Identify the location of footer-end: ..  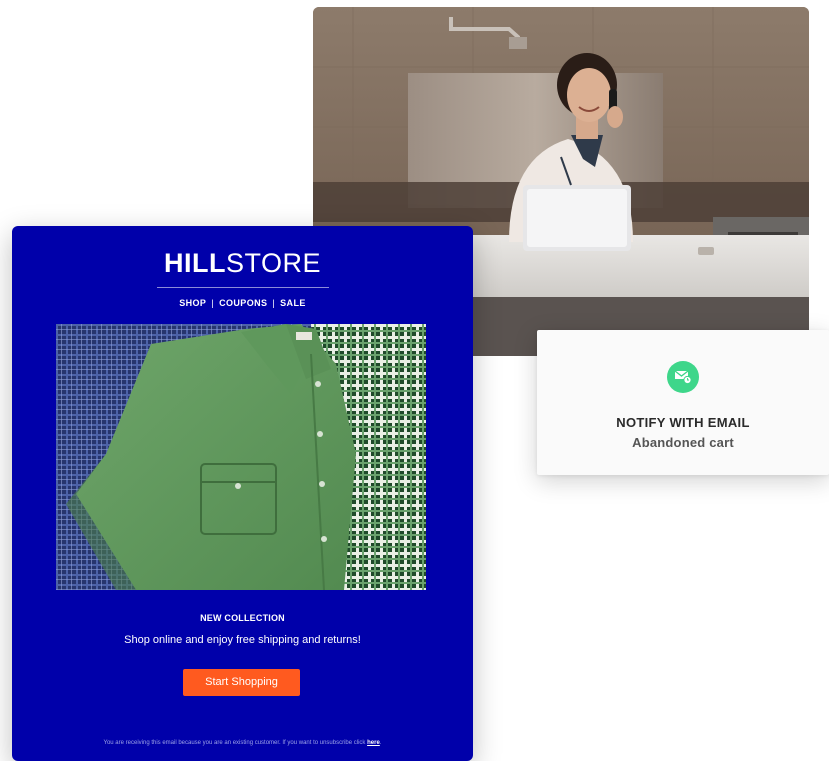
(380, 743).